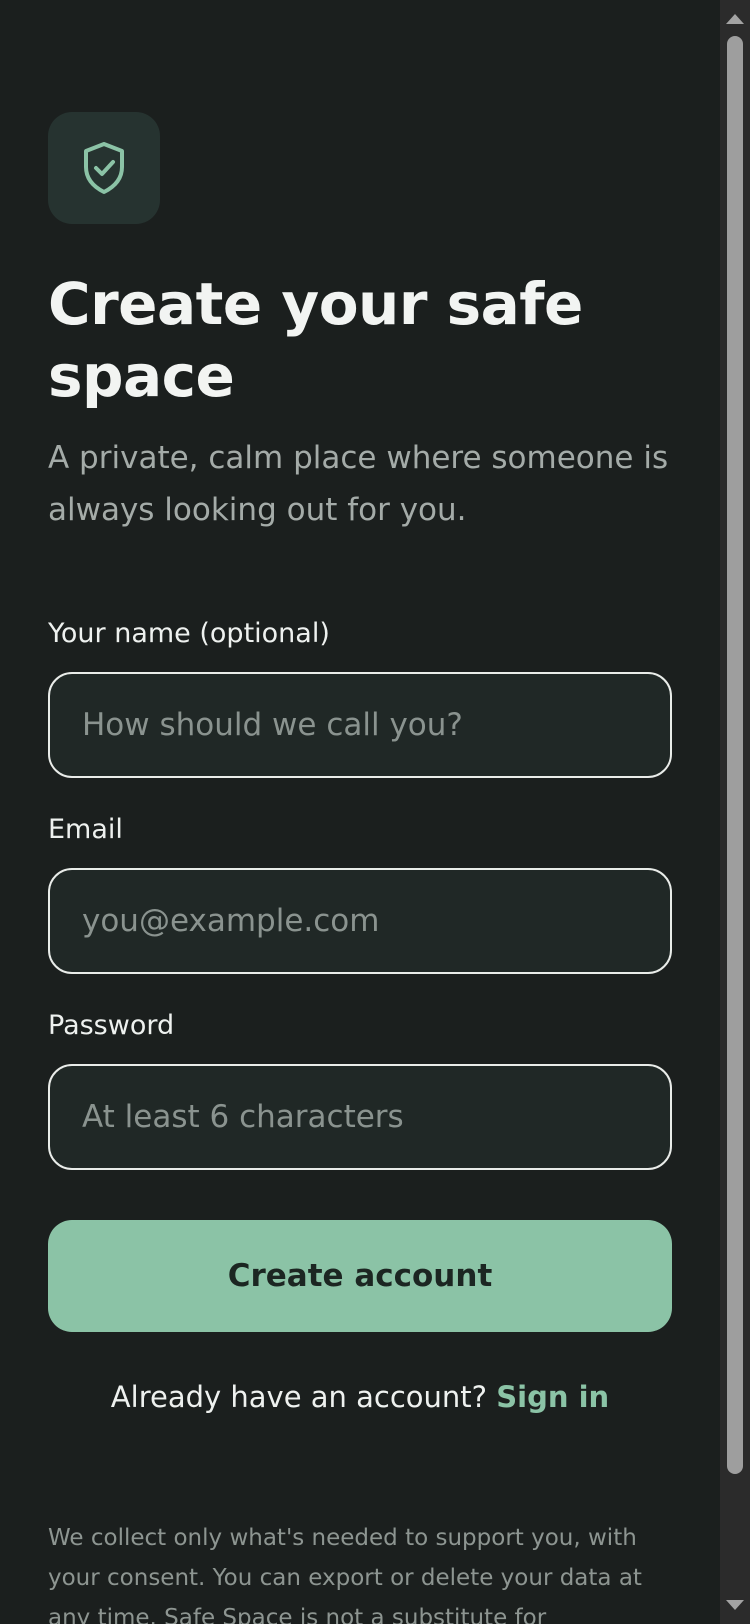 The width and height of the screenshot is (750, 1624). Describe the element at coordinates (315, 340) in the screenshot. I see `page-title: Create your safe space` at that location.